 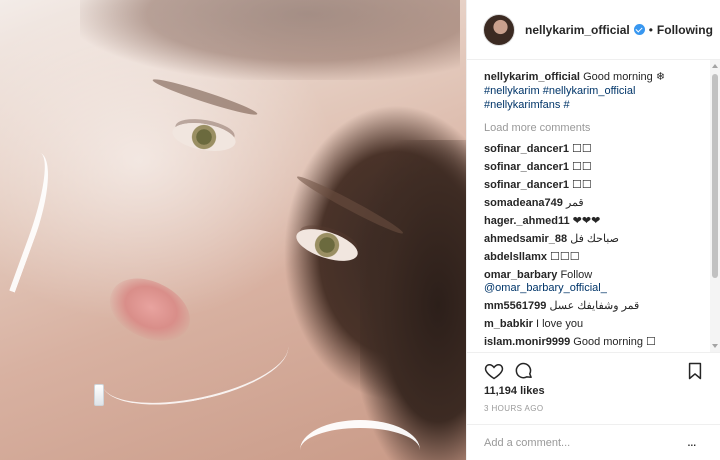 I want to click on comment-username: hager._ahmed11, so click(x=527, y=221).